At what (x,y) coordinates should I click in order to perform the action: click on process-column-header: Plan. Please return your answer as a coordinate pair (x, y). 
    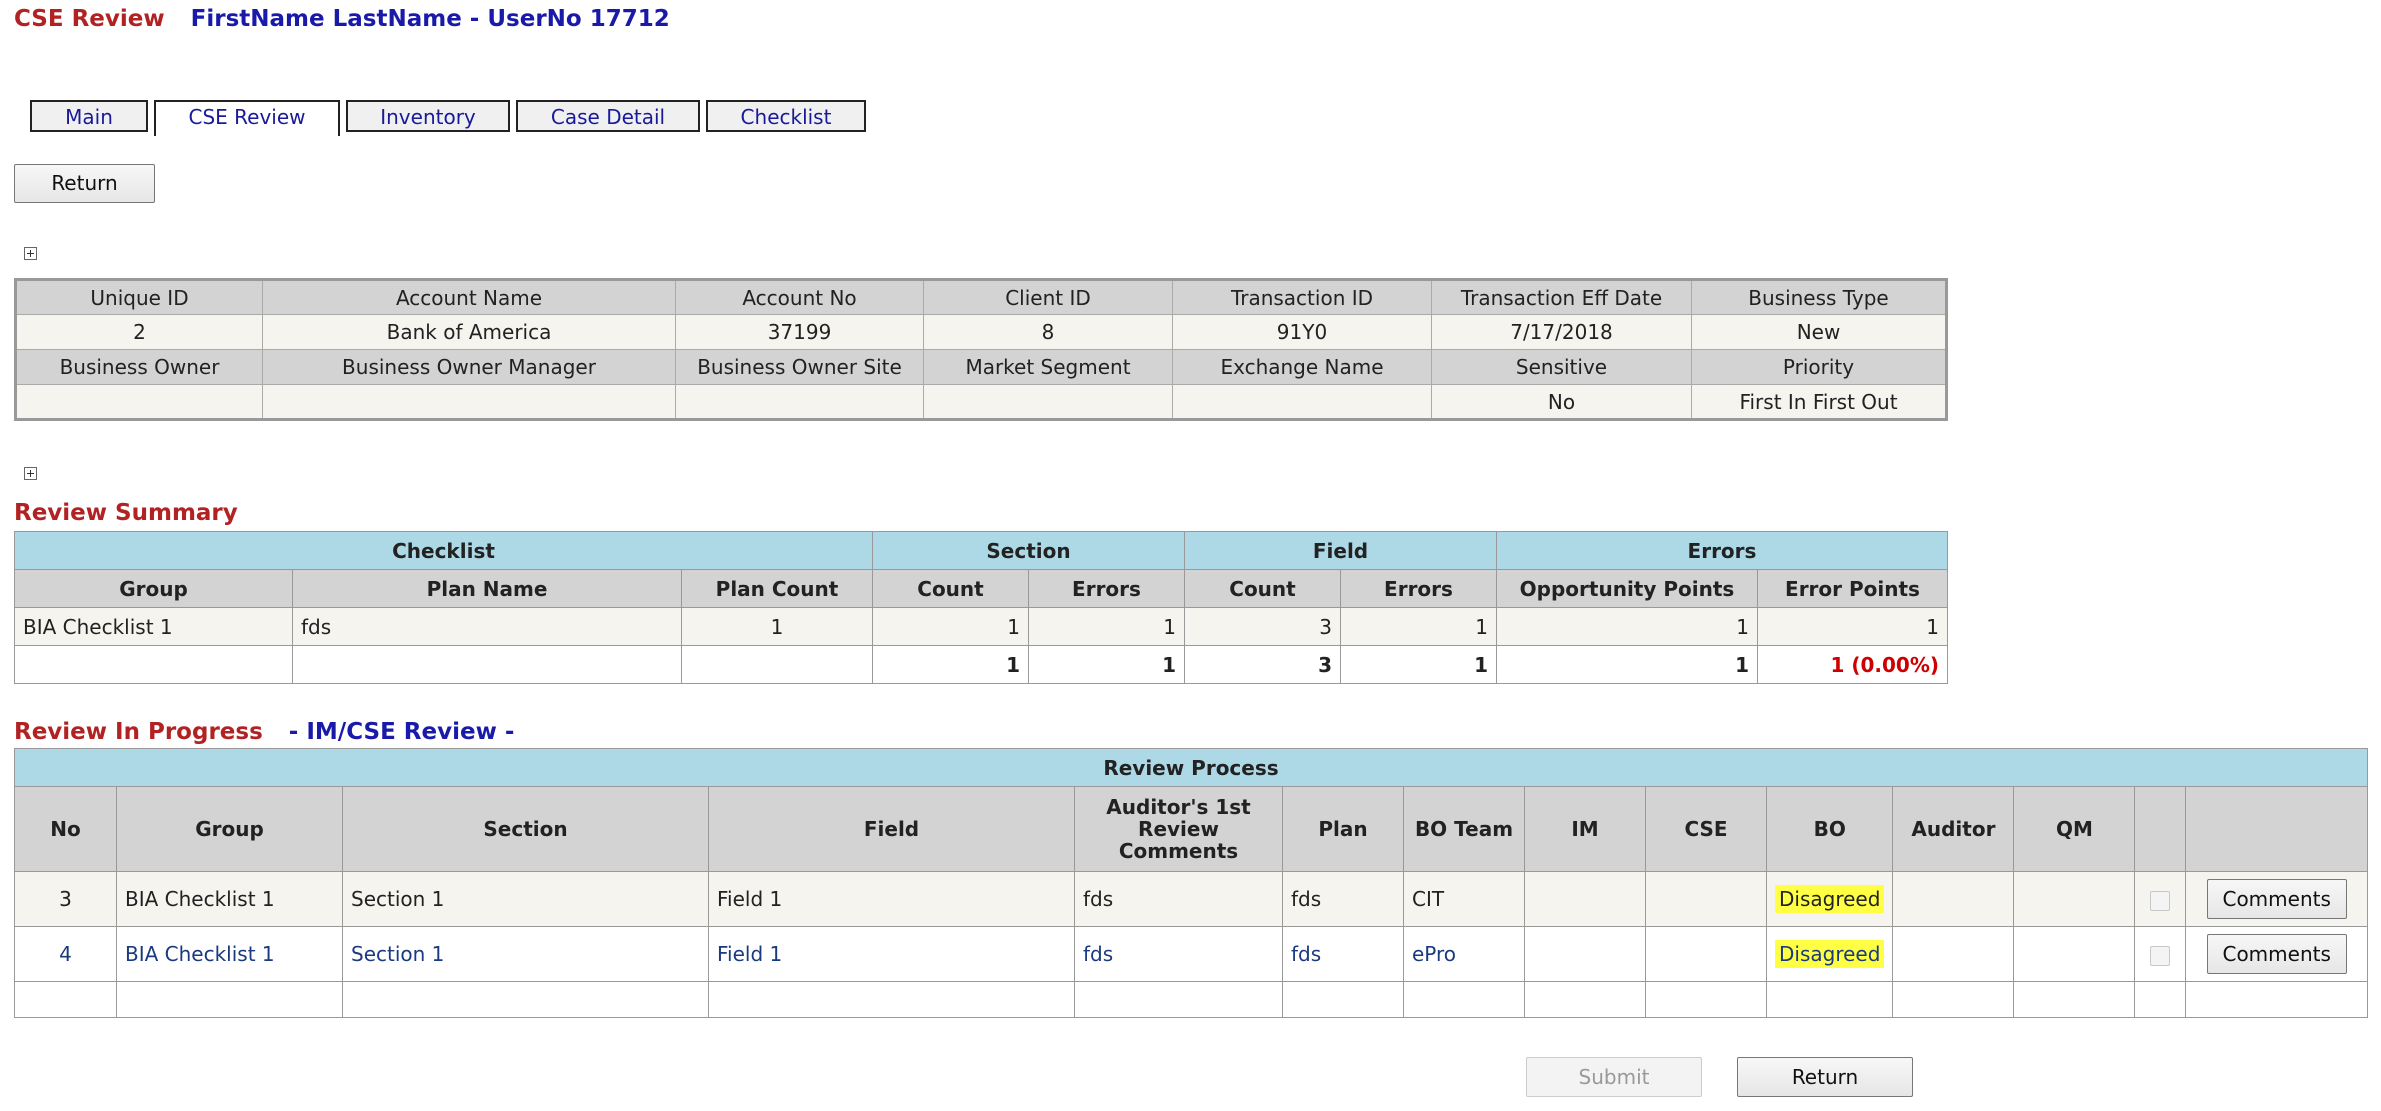
    Looking at the image, I should click on (1343, 829).